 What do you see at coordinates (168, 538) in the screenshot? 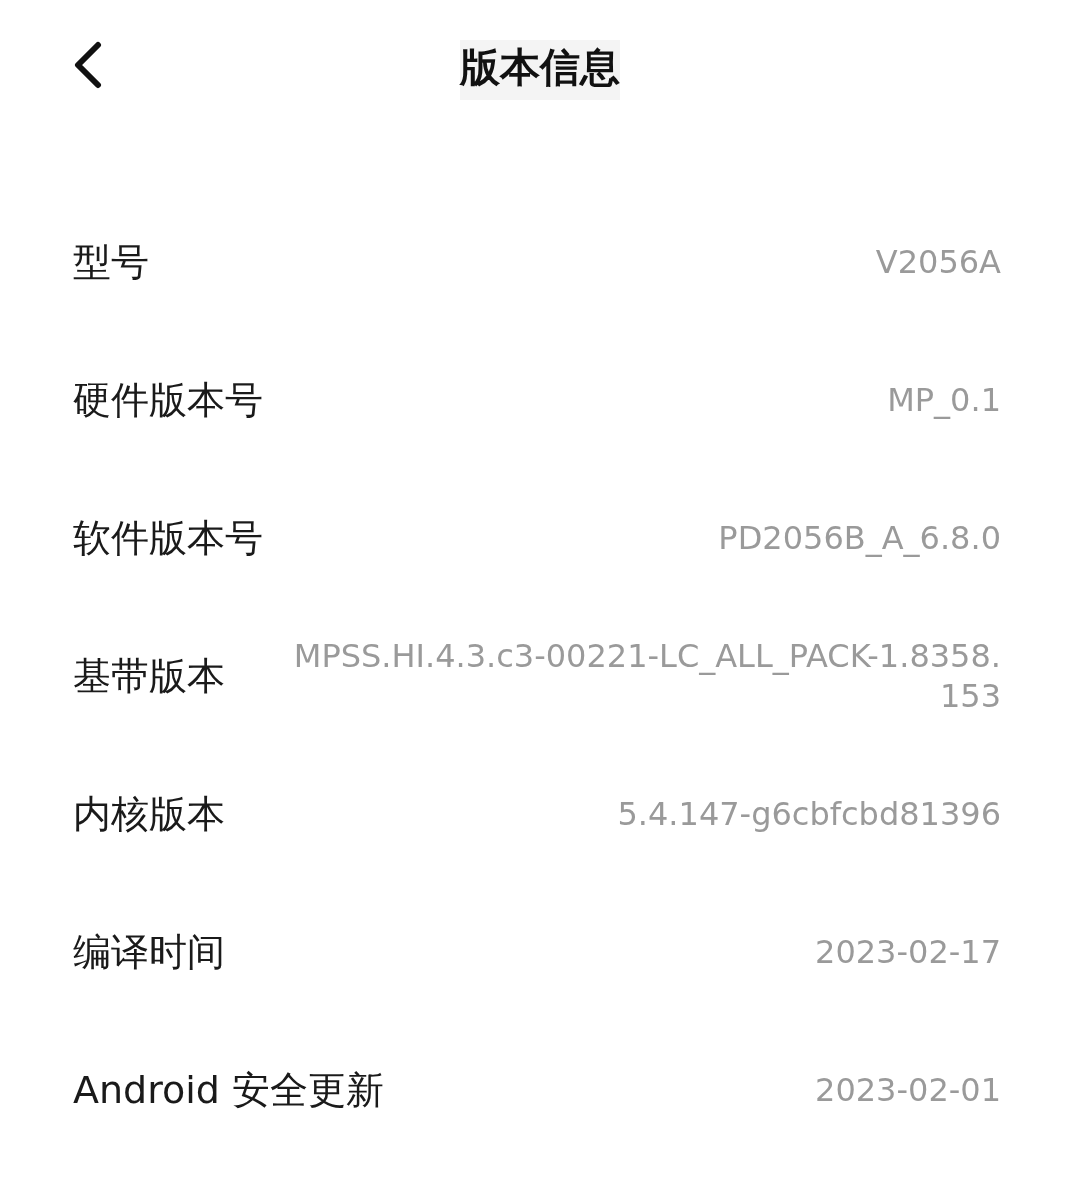
I see `row-label: 软件版本号` at bounding box center [168, 538].